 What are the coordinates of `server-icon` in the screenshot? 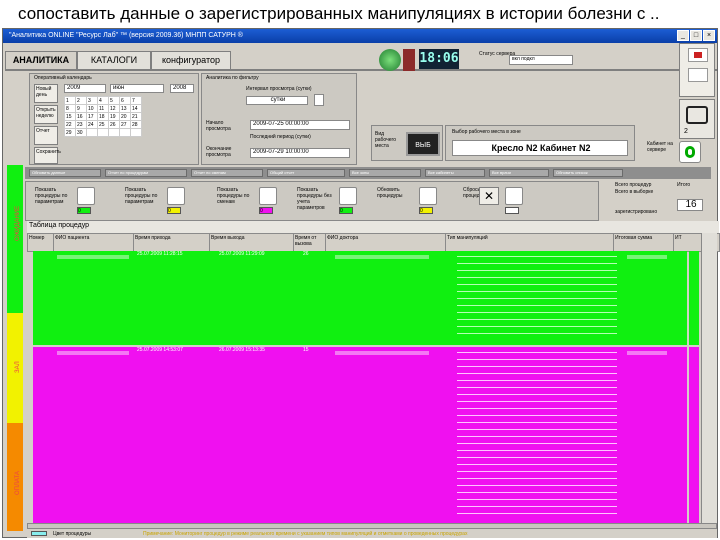 It's located at (390, 60).